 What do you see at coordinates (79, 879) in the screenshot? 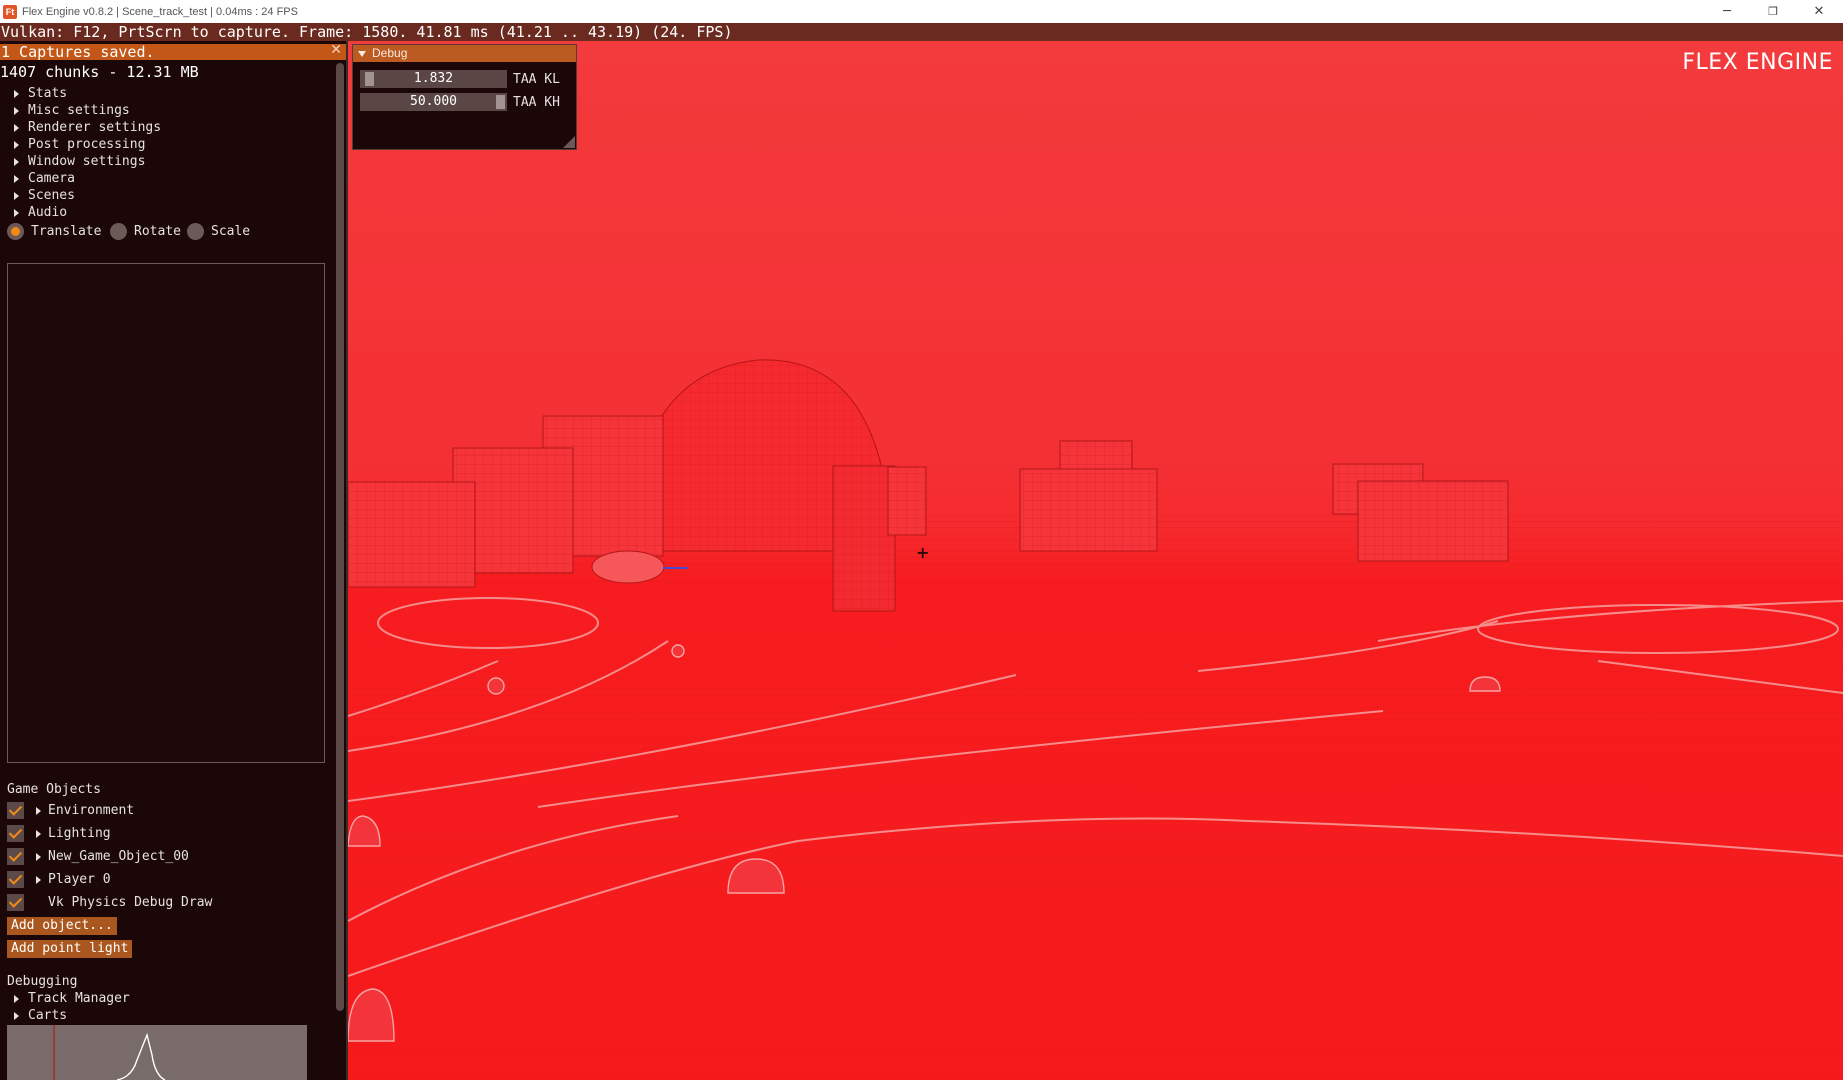
I see `game-object-label: Player 0` at bounding box center [79, 879].